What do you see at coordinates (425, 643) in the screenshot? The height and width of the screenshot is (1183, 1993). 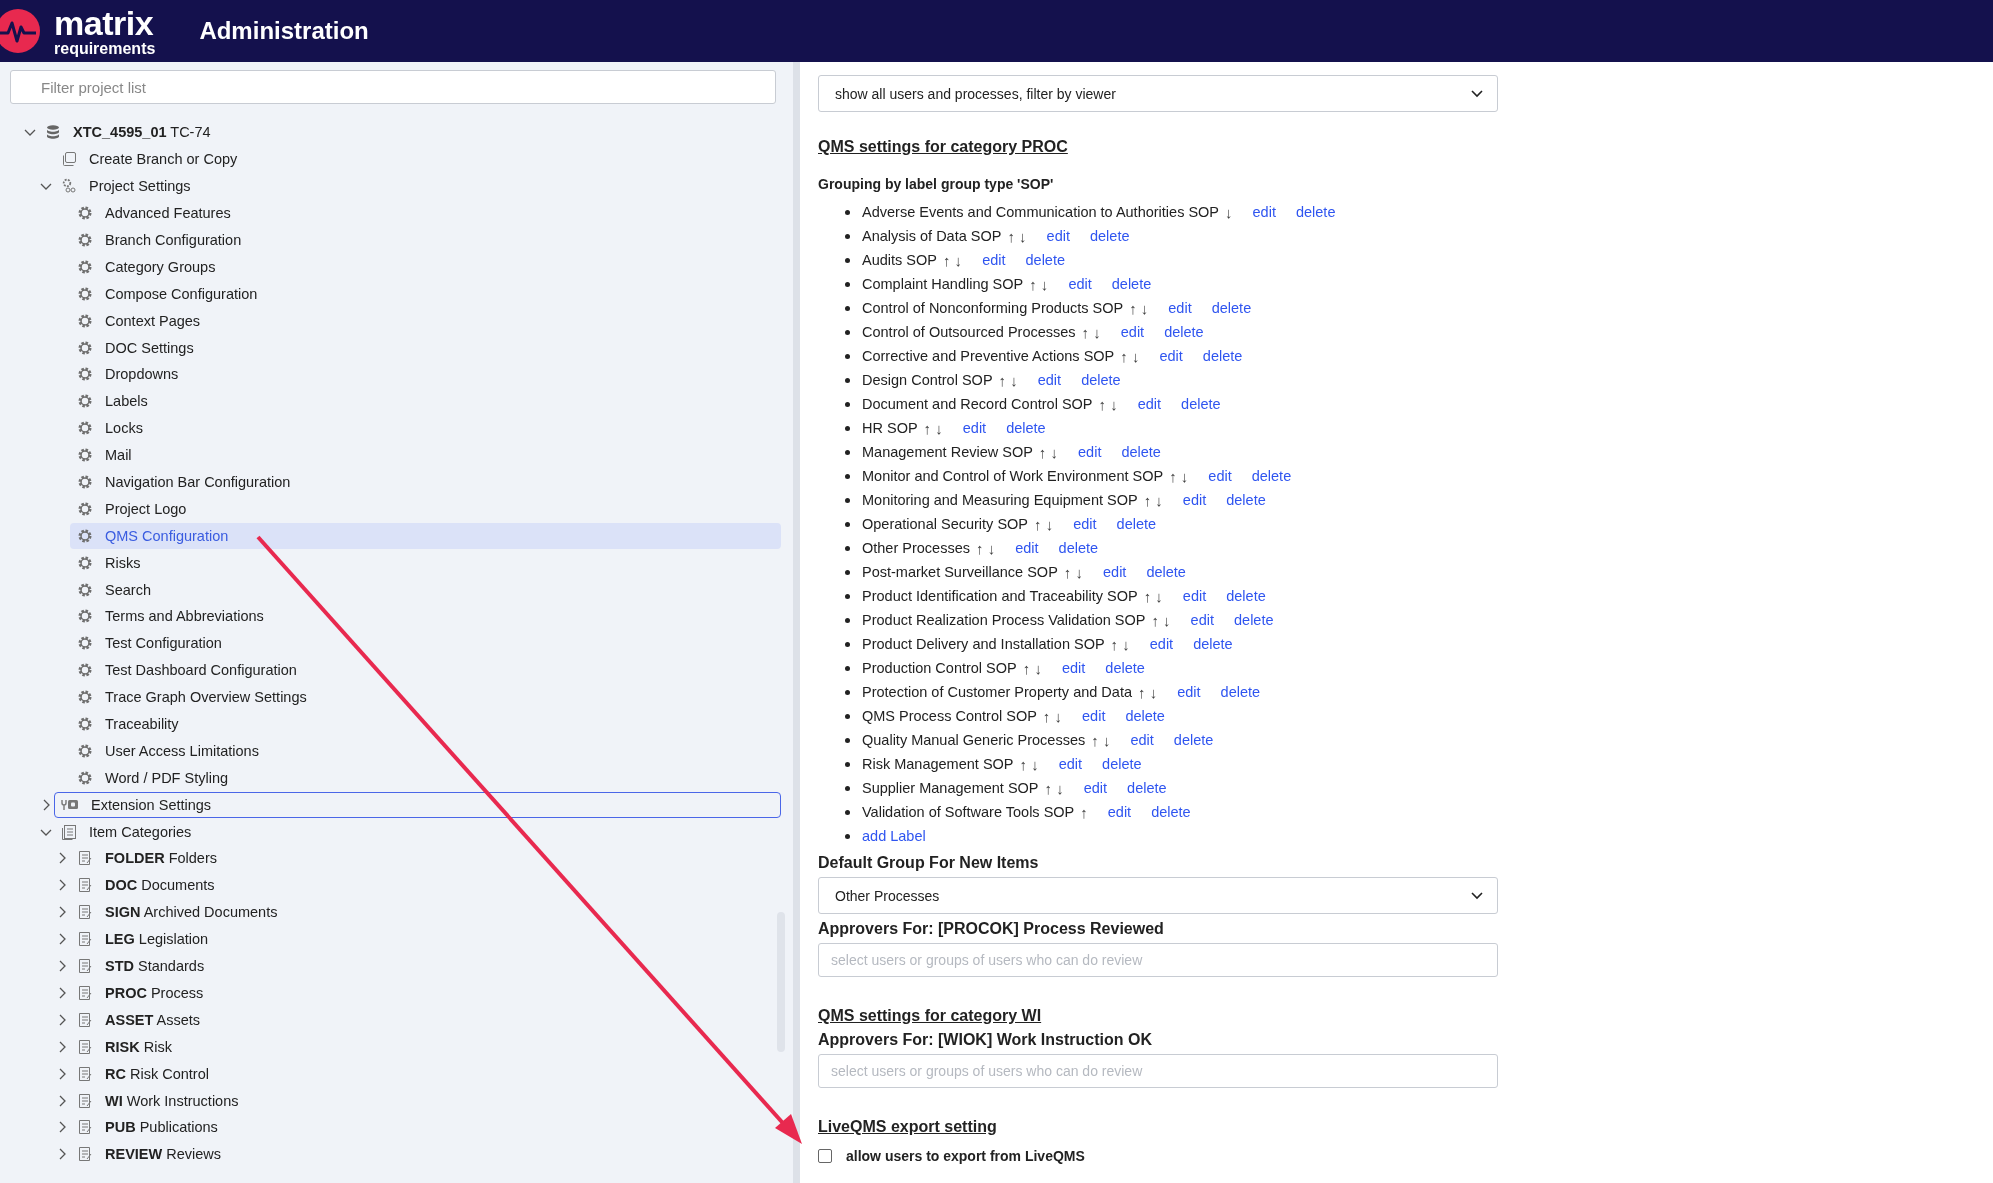 I see `tree-item: Test Configuration` at bounding box center [425, 643].